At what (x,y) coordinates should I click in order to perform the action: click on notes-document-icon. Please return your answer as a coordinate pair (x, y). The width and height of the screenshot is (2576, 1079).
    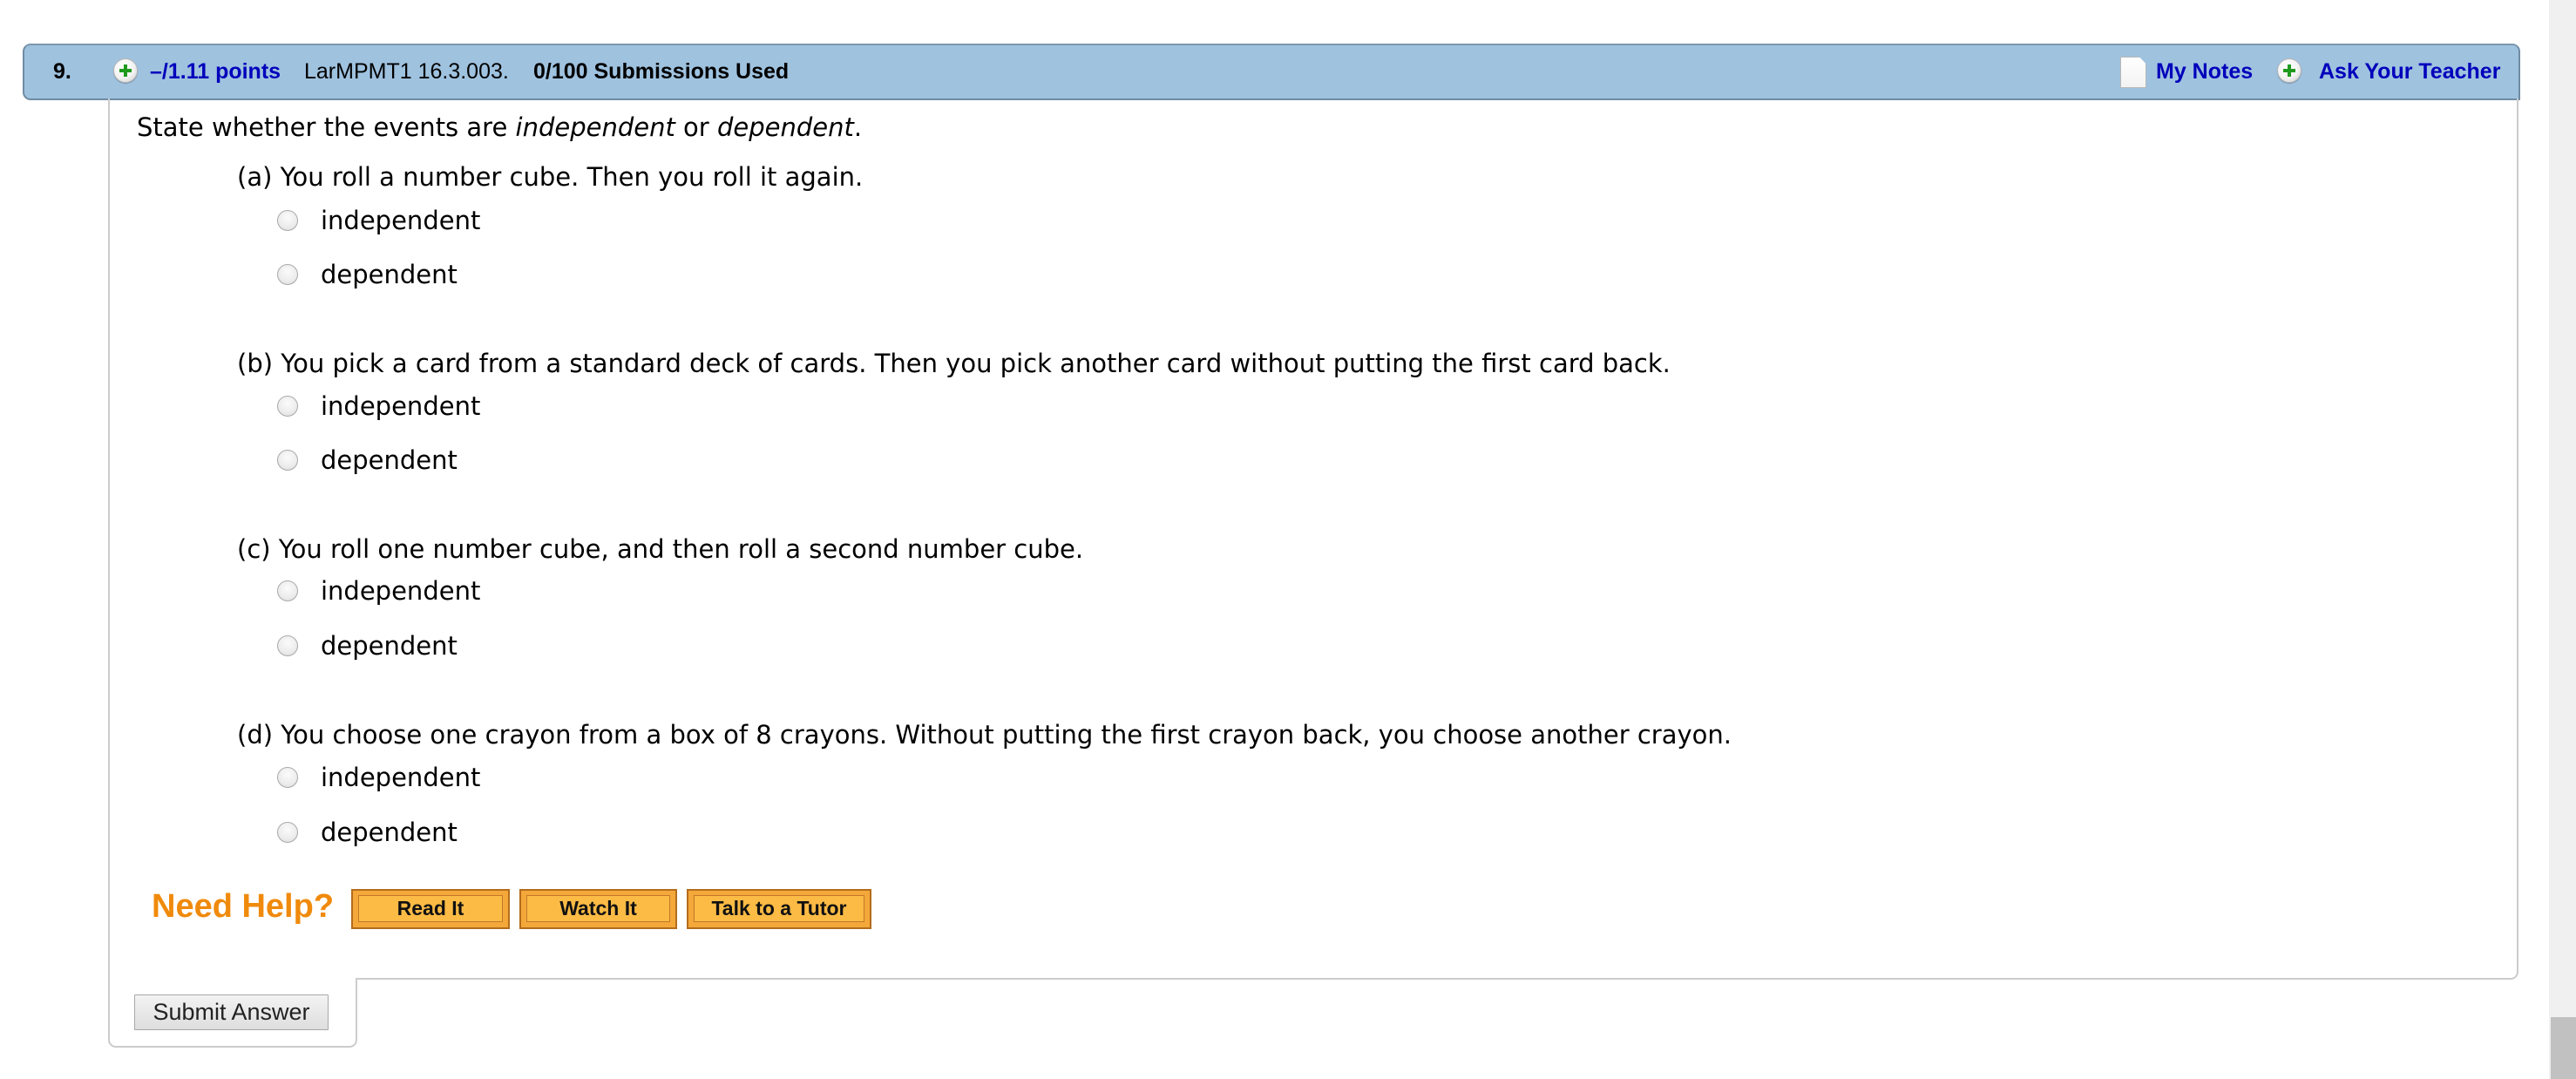
    Looking at the image, I should click on (2133, 72).